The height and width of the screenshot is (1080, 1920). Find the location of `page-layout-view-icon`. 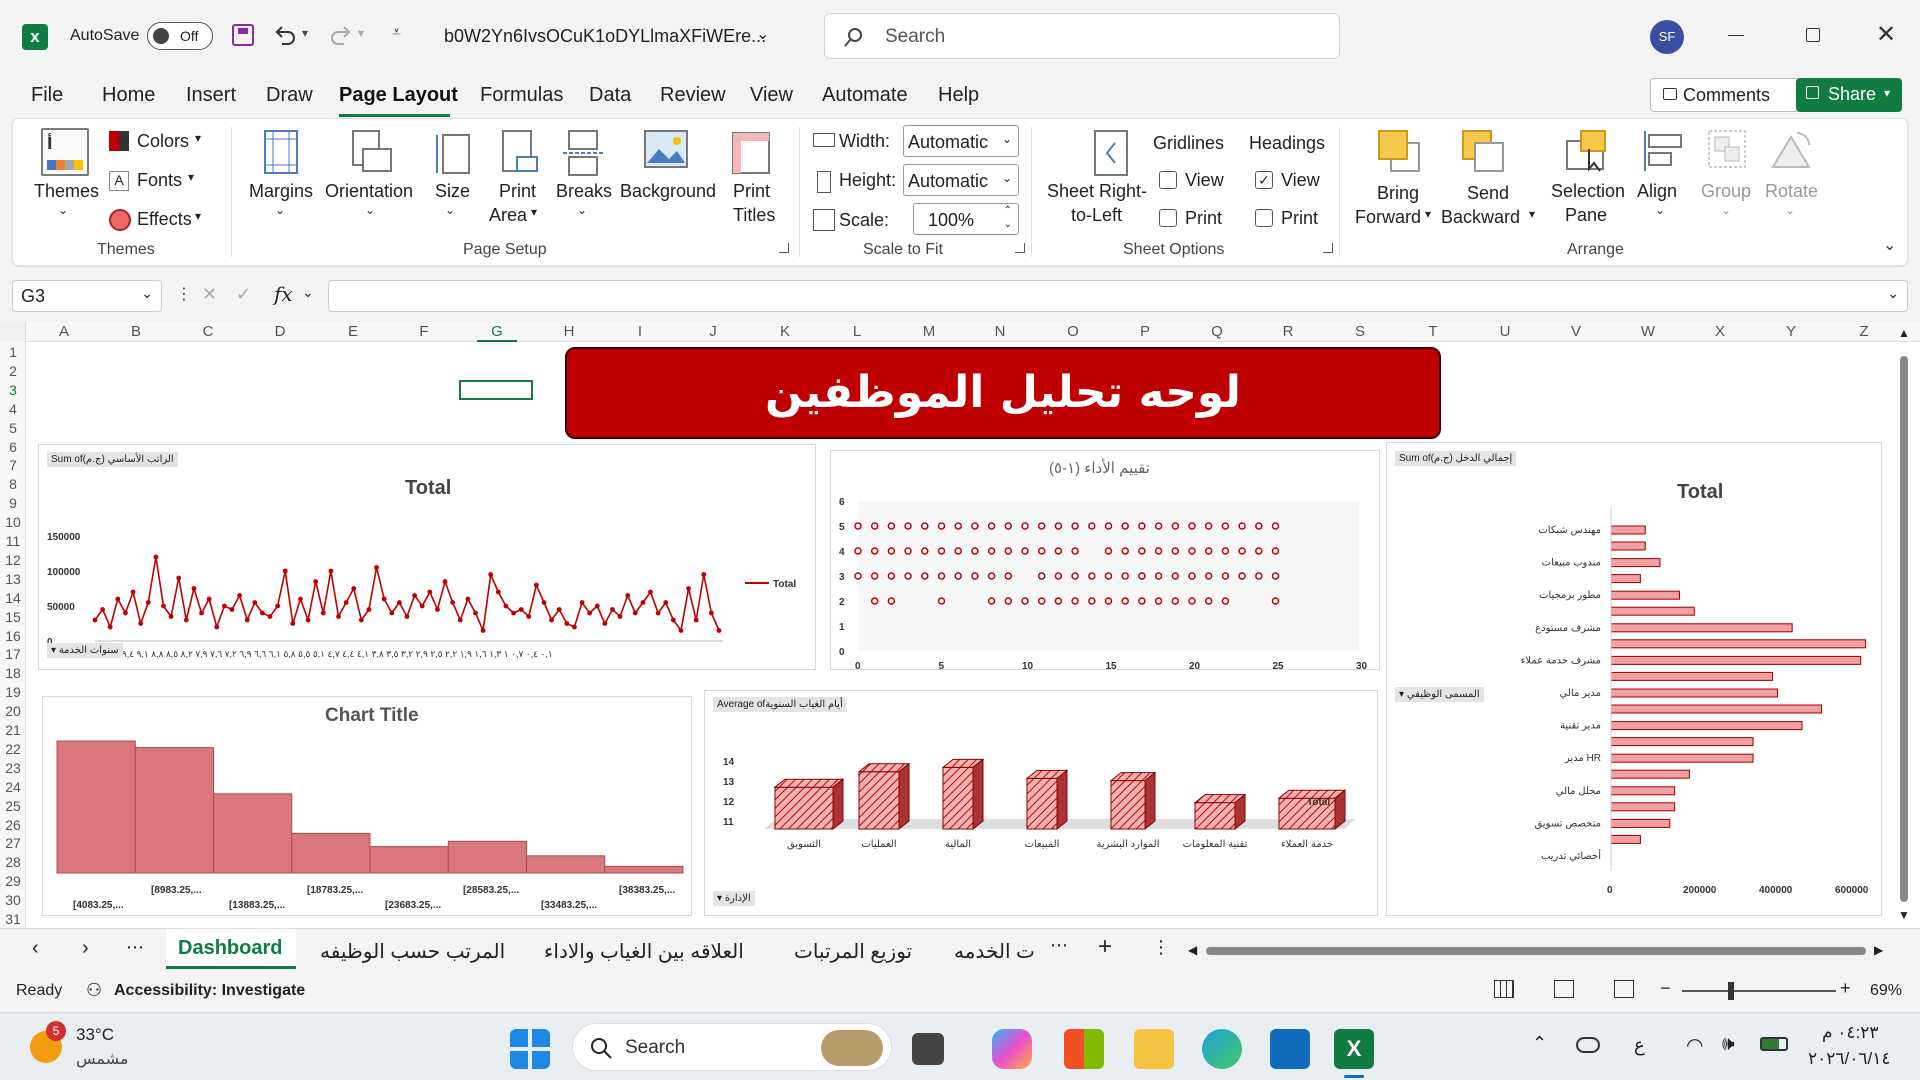

page-layout-view-icon is located at coordinates (1564, 989).